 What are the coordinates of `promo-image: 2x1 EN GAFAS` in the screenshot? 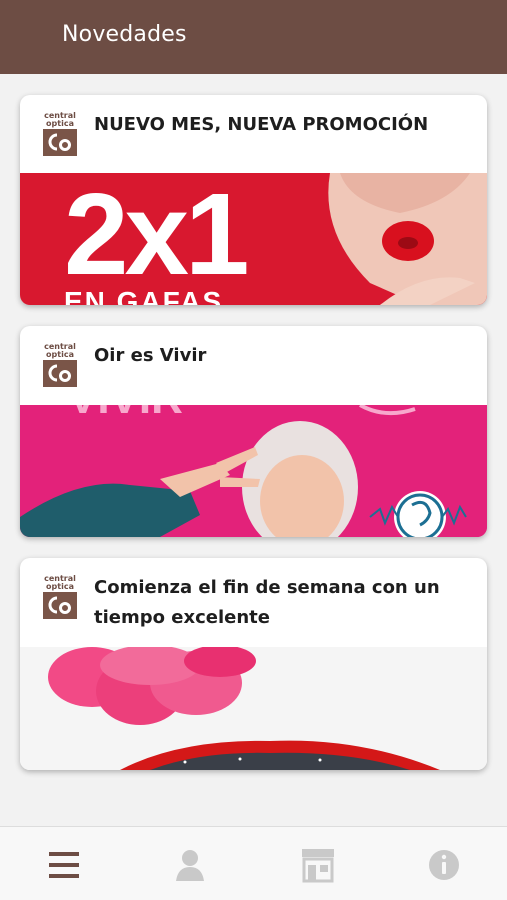 It's located at (253, 239).